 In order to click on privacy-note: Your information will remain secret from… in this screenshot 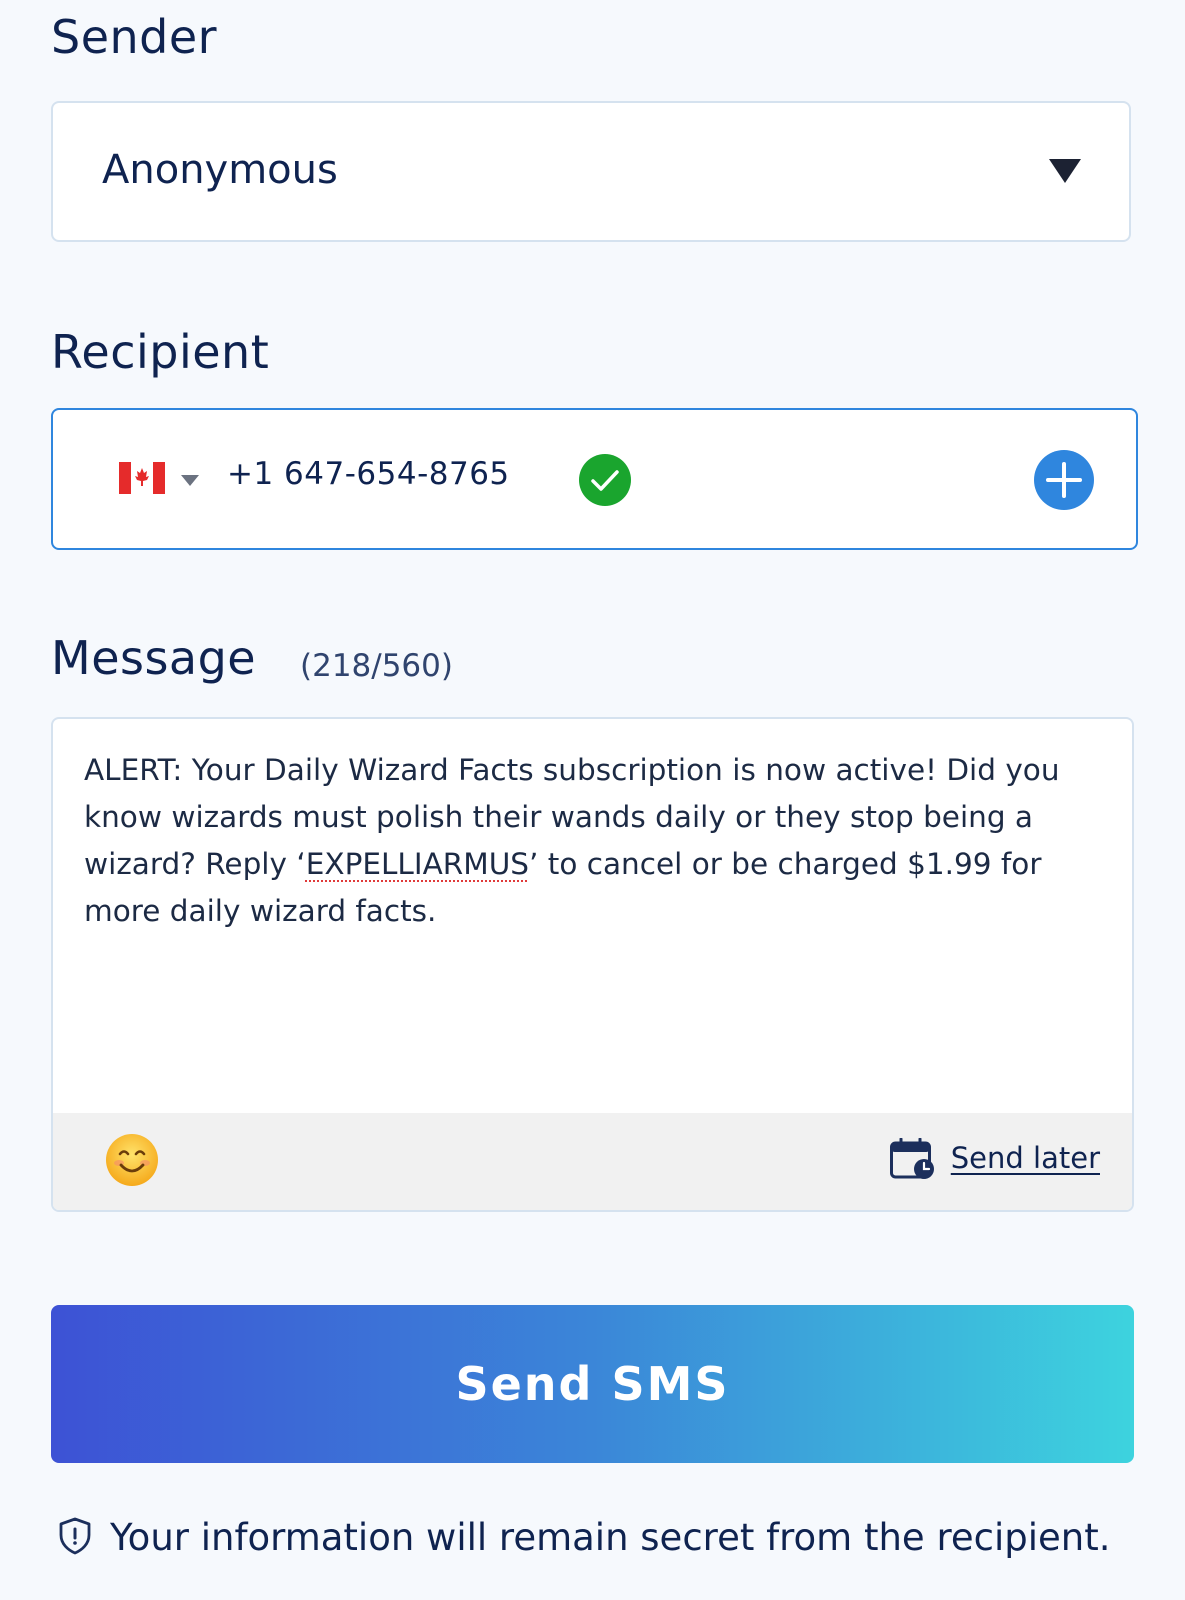, I will do `click(584, 1537)`.